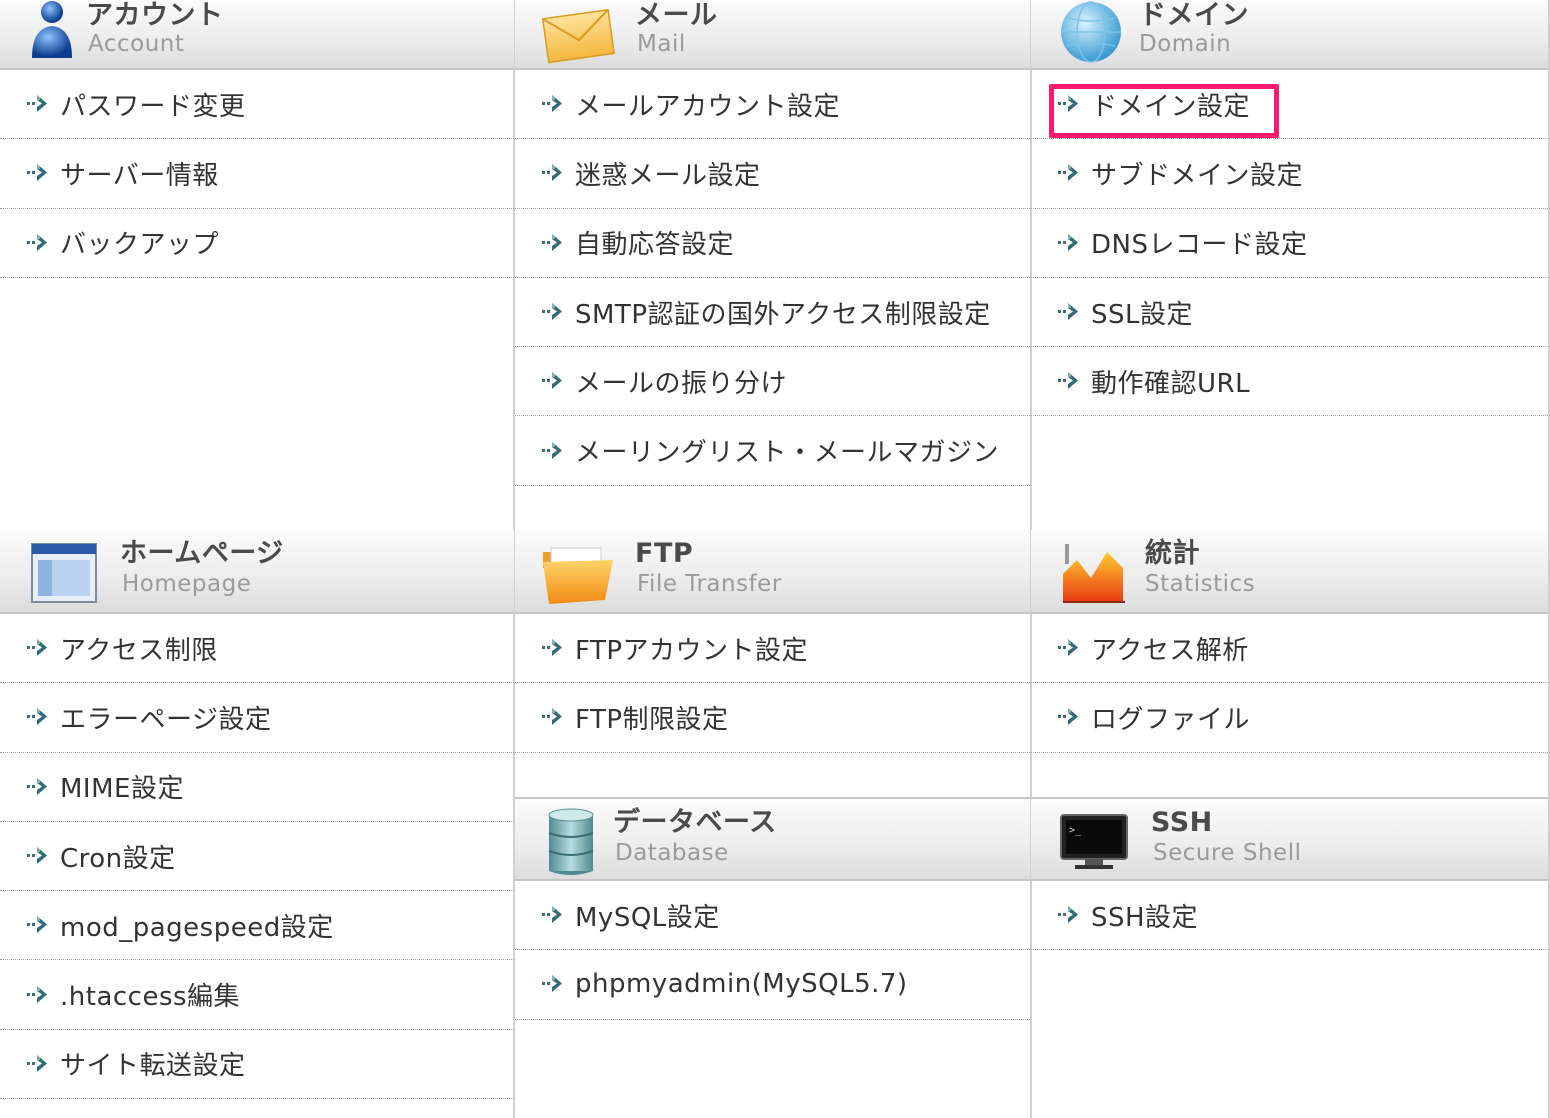 The image size is (1550, 1118). Describe the element at coordinates (772, 916) in the screenshot. I see `menu-item-mysql: MySQL設定` at that location.